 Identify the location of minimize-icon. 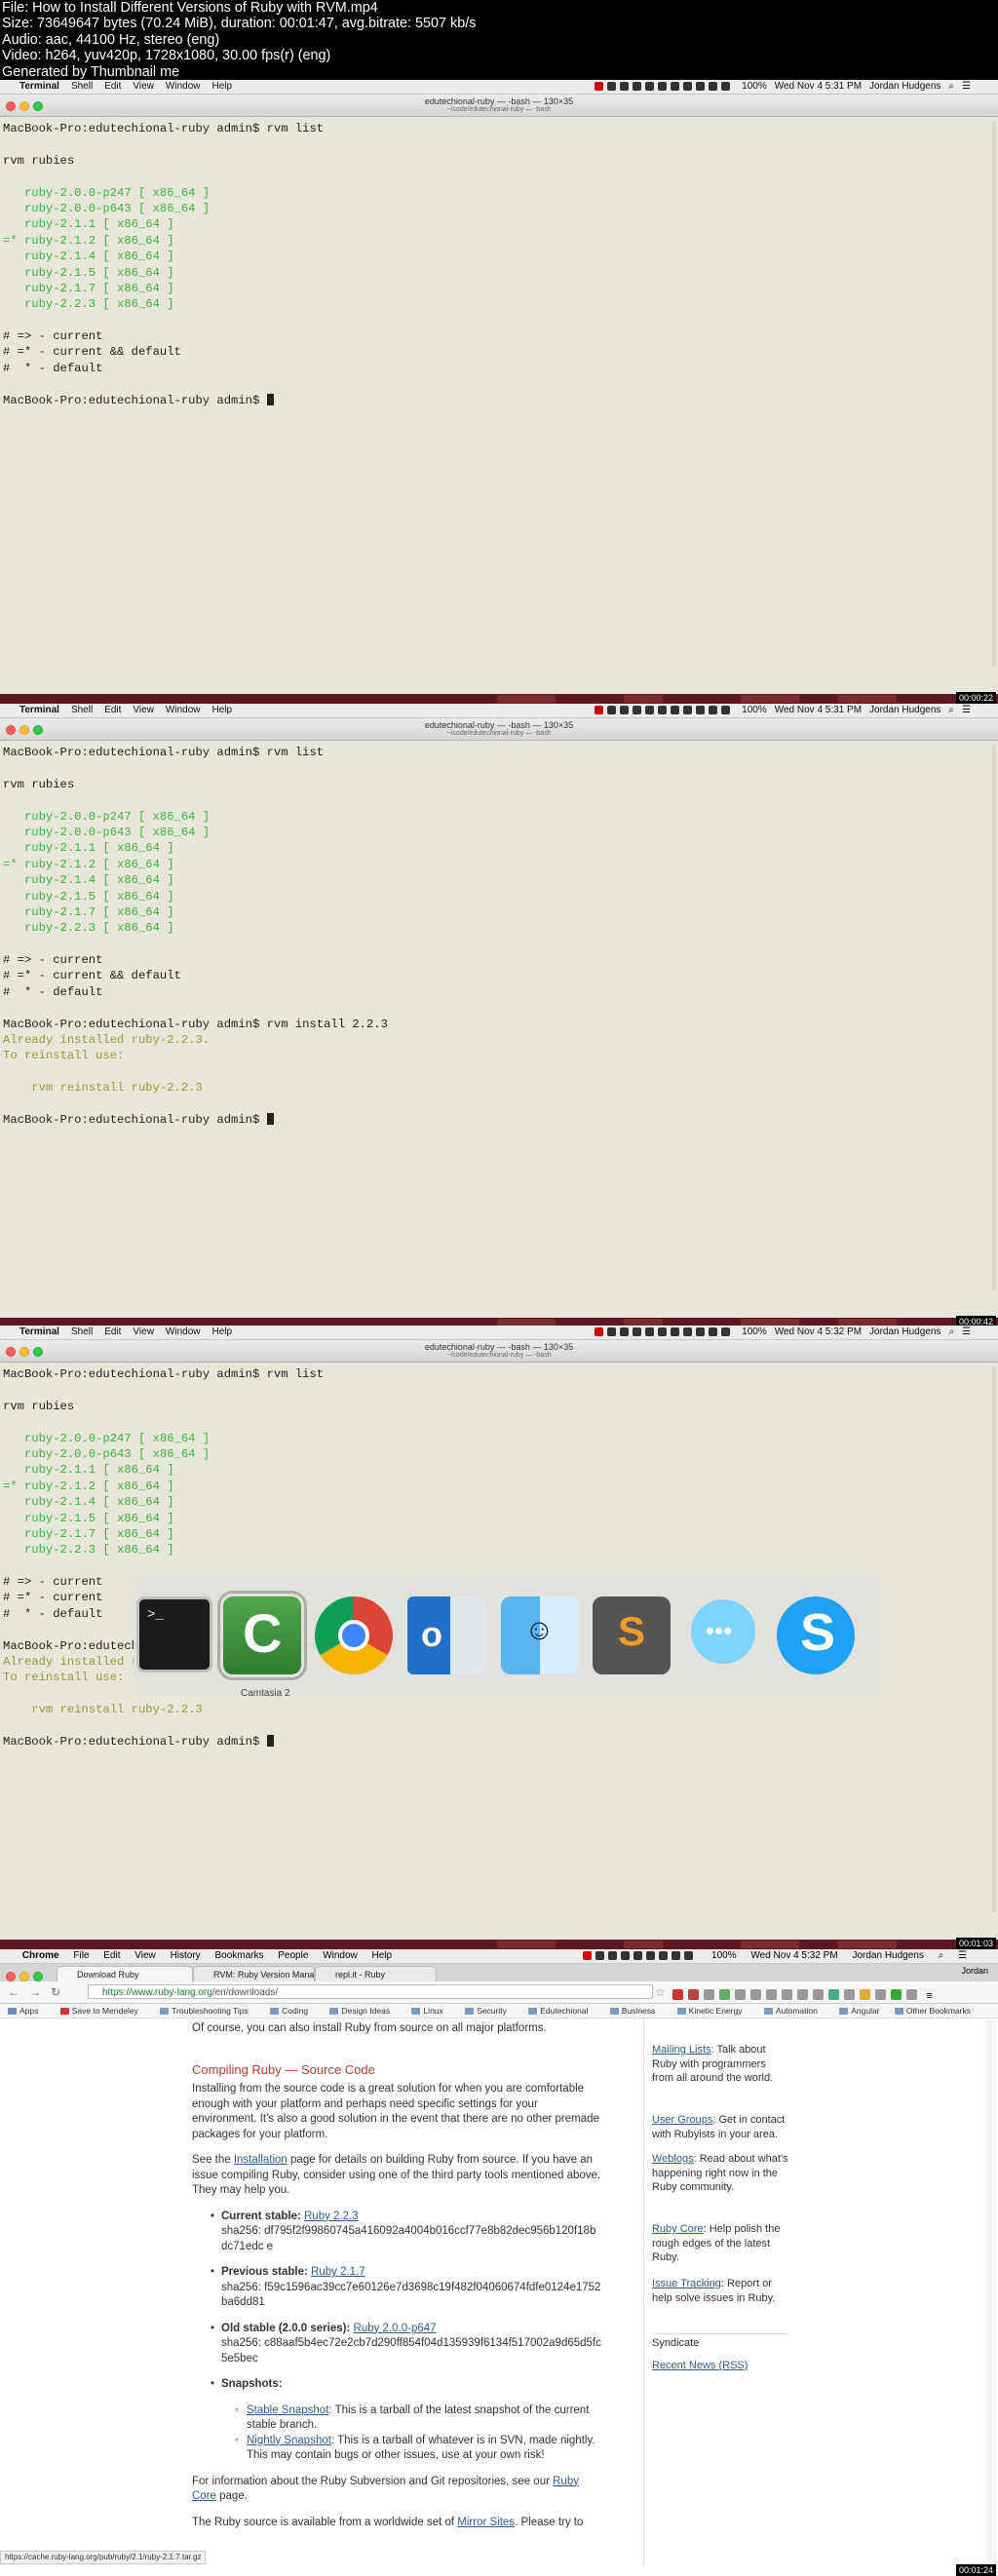
(24, 1976).